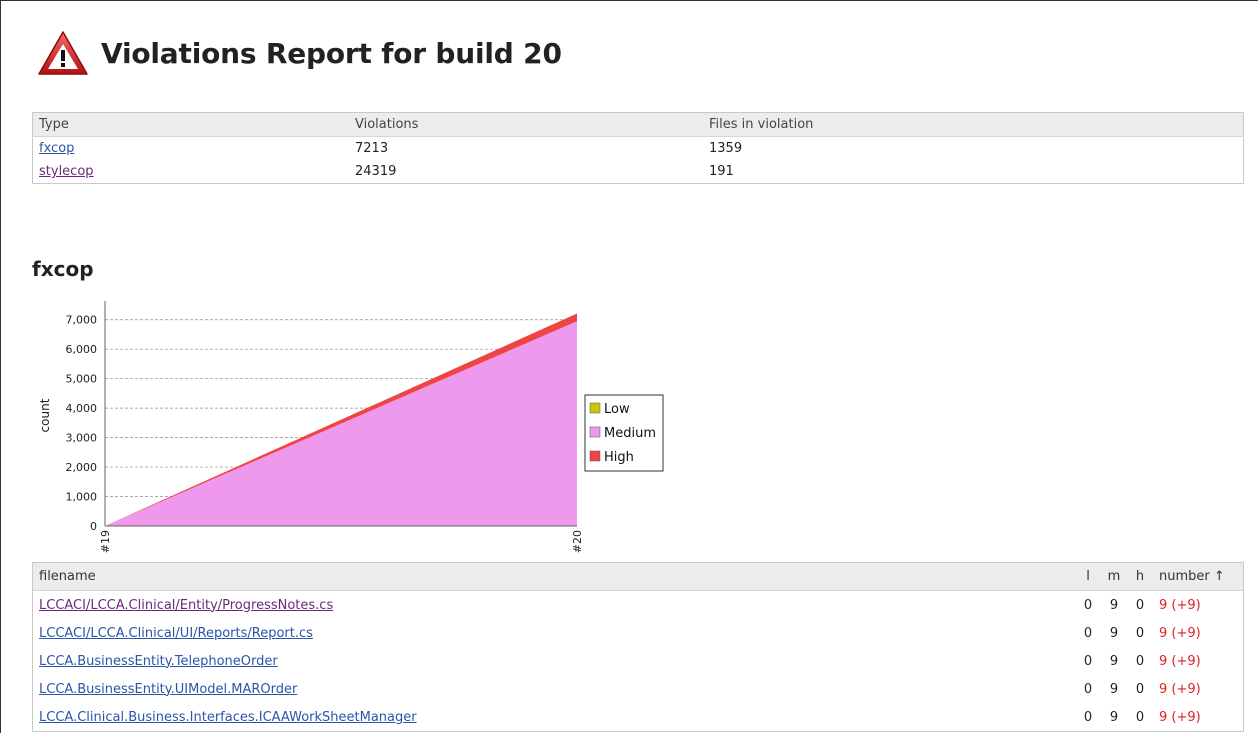 This screenshot has height=733, width=1258. Describe the element at coordinates (93, 526) in the screenshot. I see `y-tick-label: 0` at that location.